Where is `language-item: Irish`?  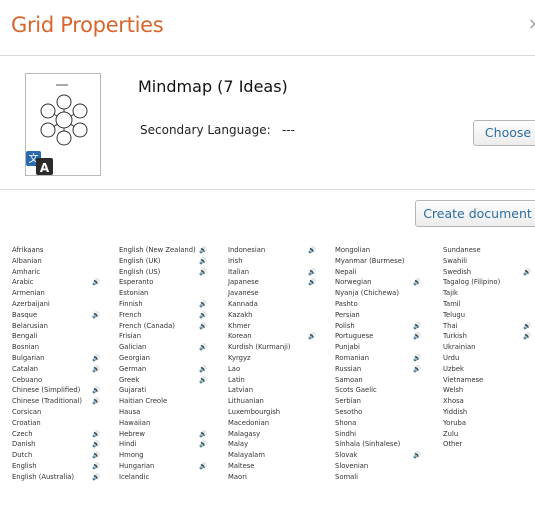 language-item: Irish is located at coordinates (259, 261).